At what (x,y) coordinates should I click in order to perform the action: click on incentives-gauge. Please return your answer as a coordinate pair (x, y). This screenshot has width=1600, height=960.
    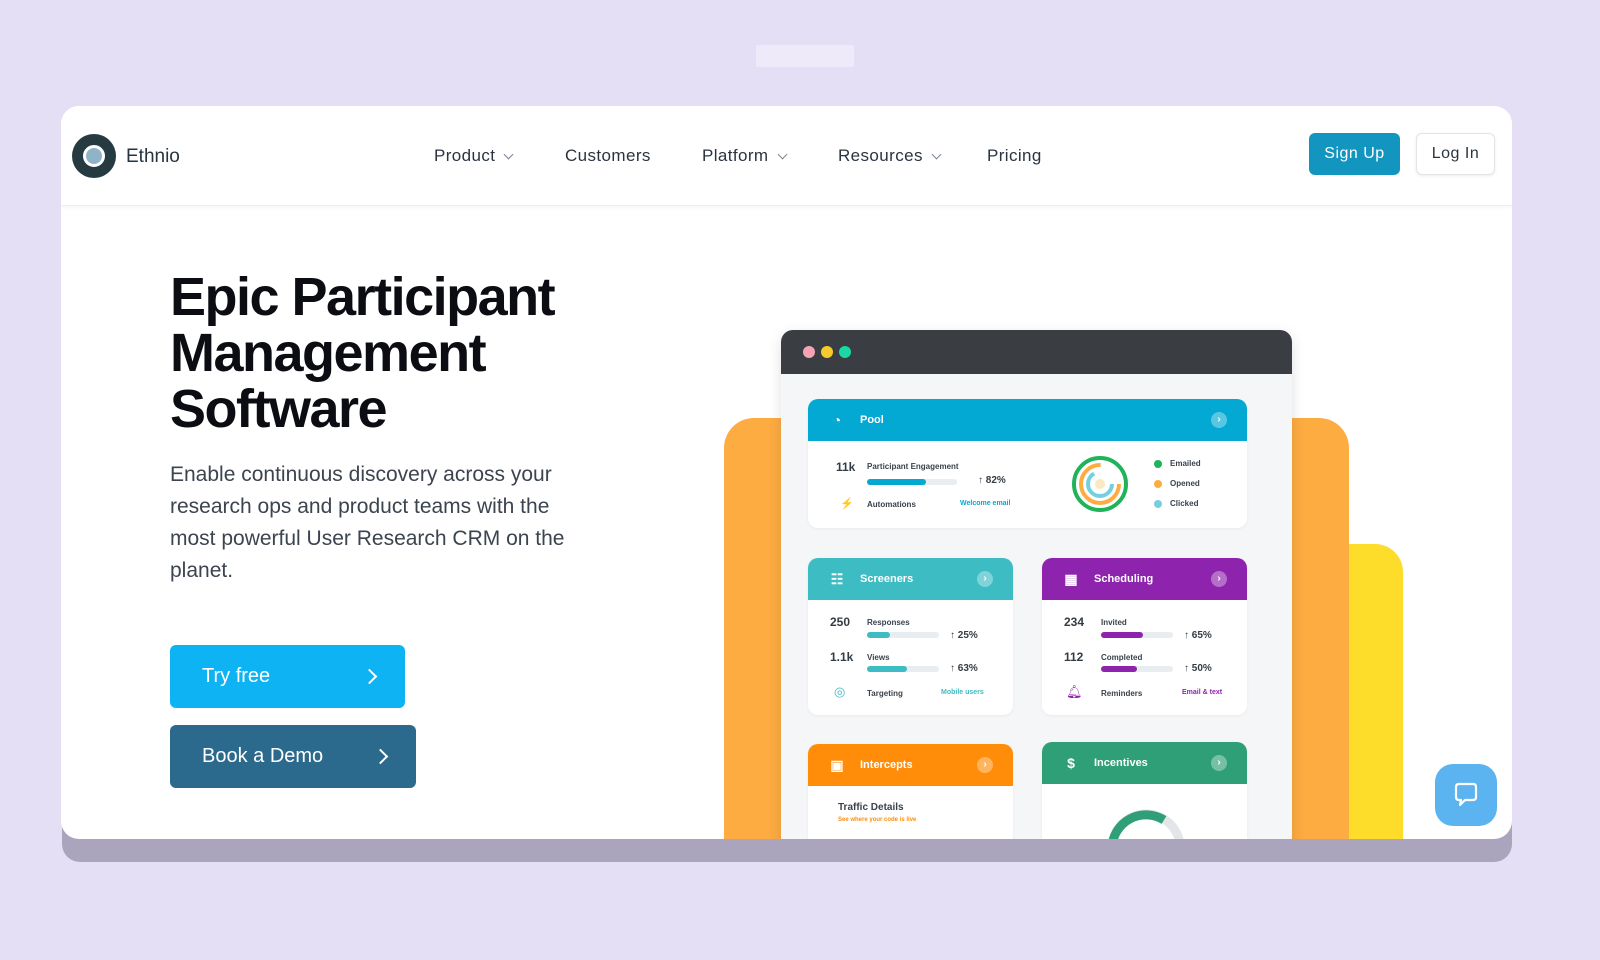
    Looking at the image, I should click on (1146, 824).